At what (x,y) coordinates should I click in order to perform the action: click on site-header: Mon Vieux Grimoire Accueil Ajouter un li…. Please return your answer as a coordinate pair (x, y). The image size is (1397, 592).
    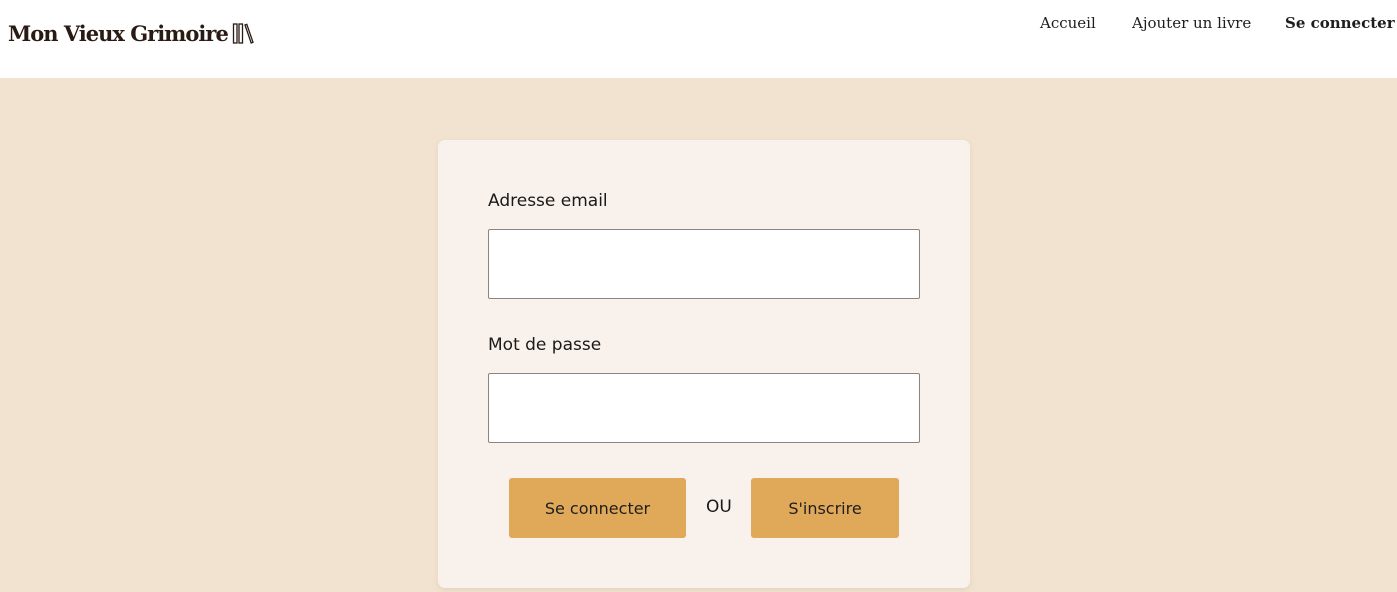
    Looking at the image, I should click on (698, 39).